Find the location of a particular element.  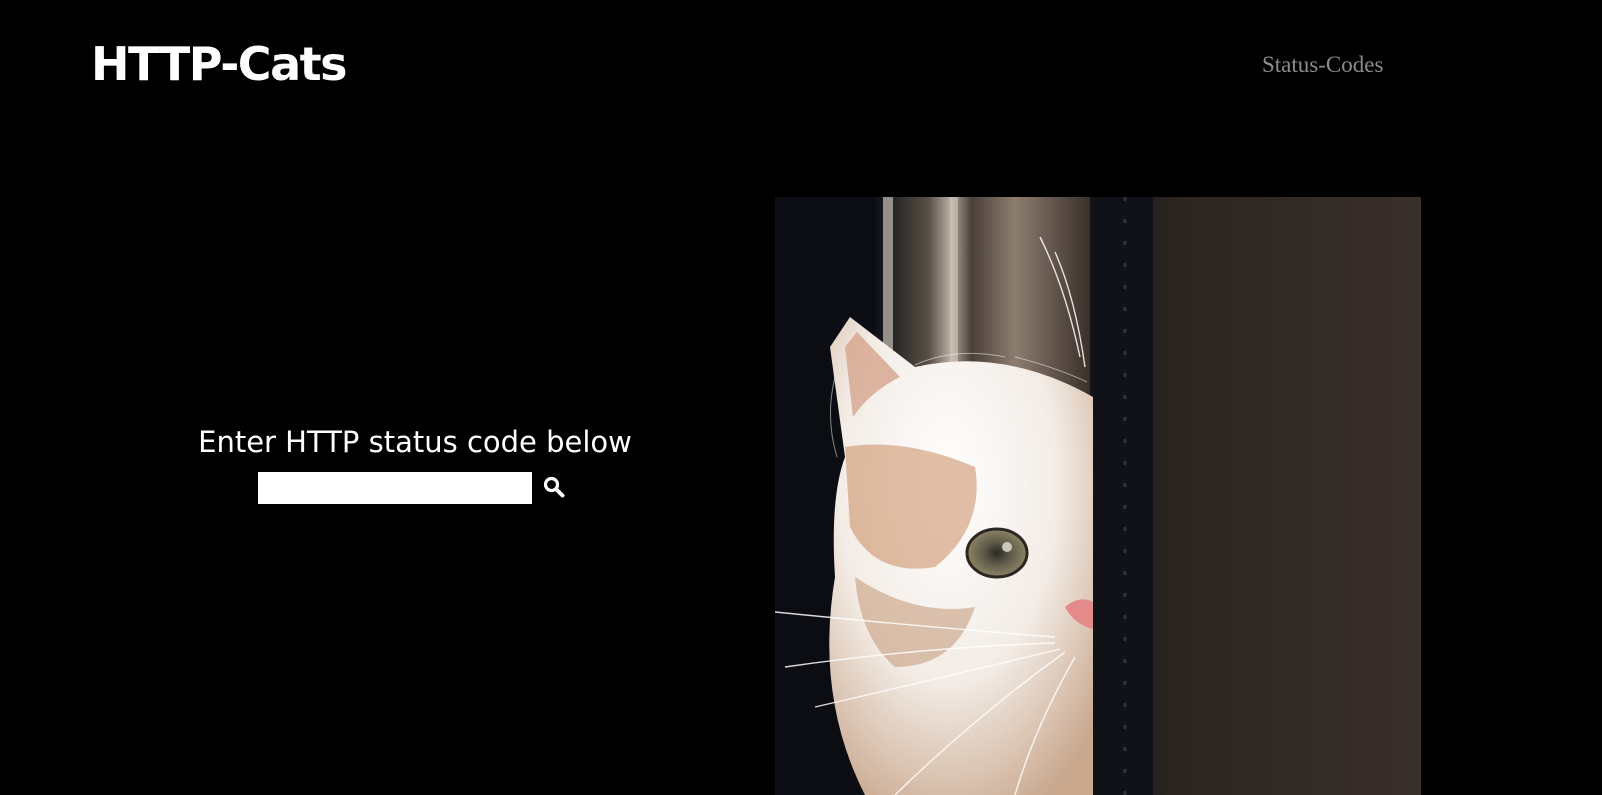

search-section: Enter HTTP status code below is located at coordinates (415, 461).